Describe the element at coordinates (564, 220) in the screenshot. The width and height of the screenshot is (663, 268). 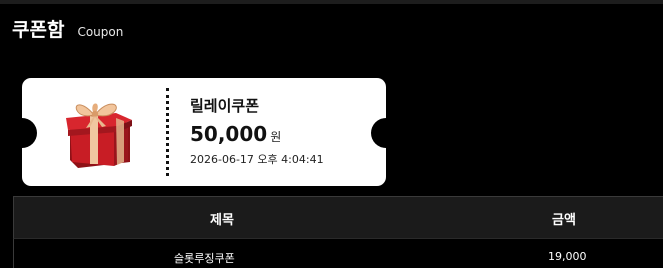
I see `column-header-amount: 금액` at that location.